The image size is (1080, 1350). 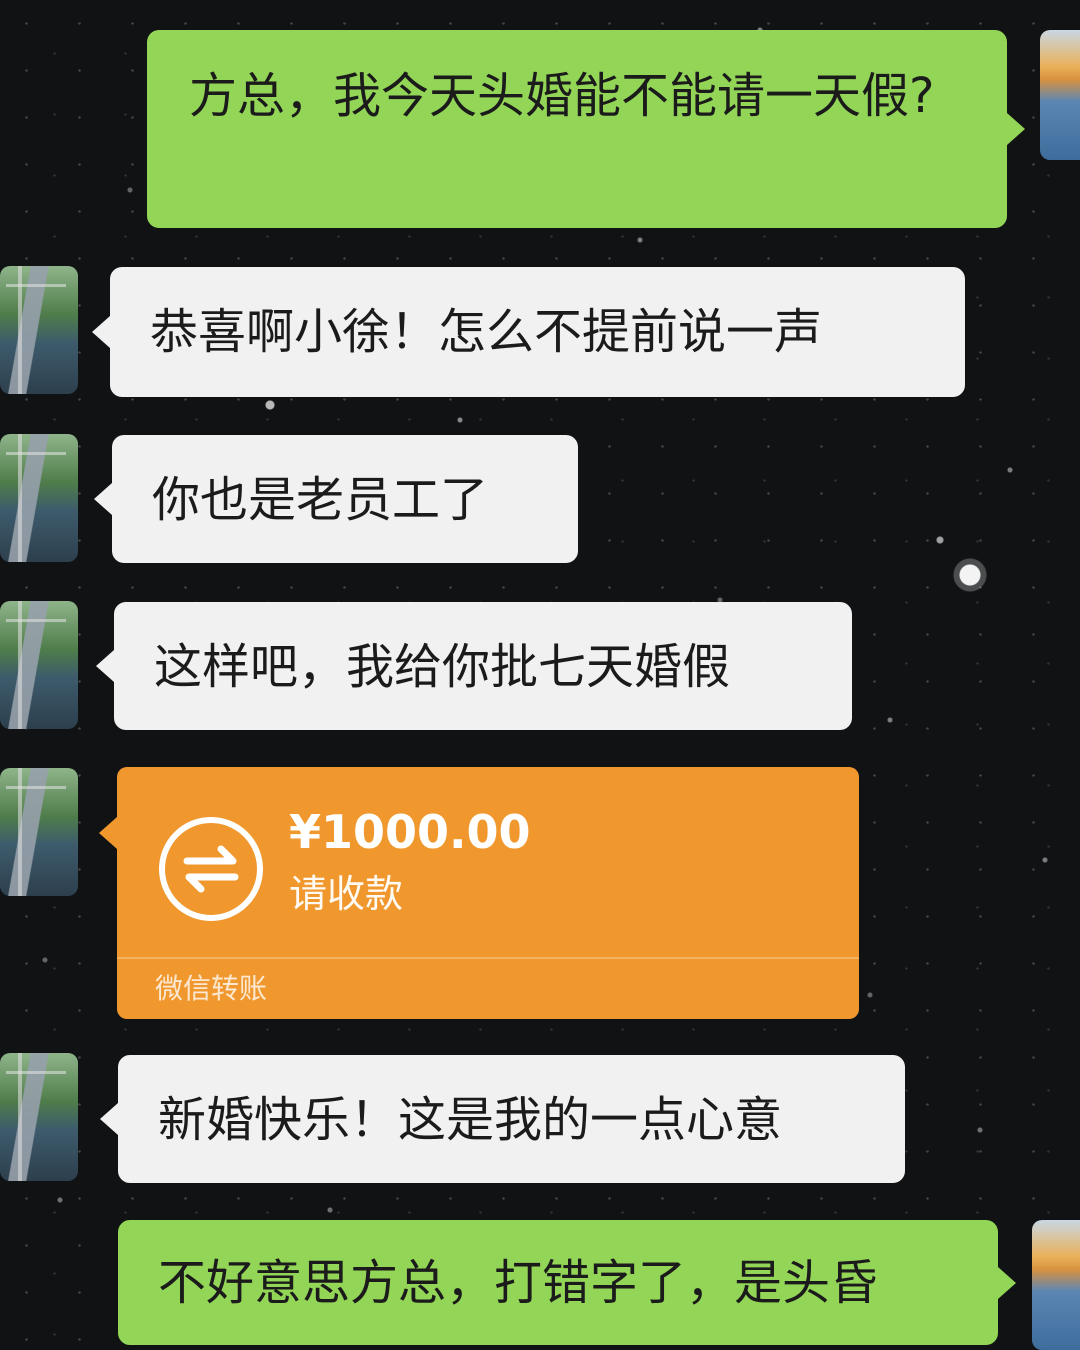 What do you see at coordinates (346, 894) in the screenshot?
I see `transfer-status: 请收款` at bounding box center [346, 894].